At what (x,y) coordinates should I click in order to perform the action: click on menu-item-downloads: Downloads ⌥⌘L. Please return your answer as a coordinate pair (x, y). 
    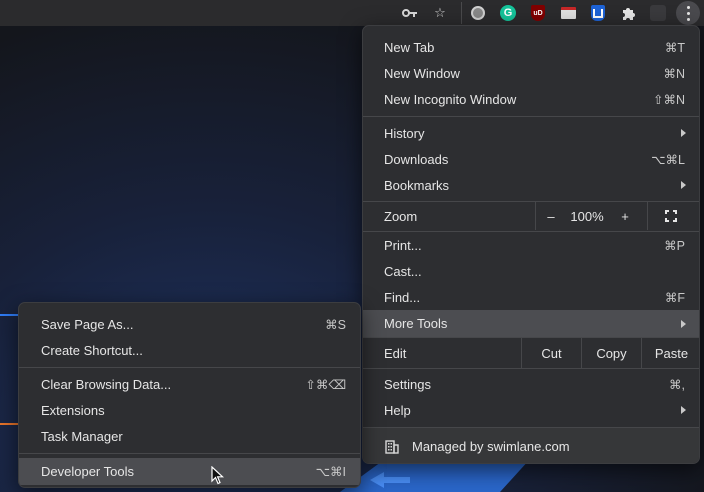
    Looking at the image, I should click on (531, 159).